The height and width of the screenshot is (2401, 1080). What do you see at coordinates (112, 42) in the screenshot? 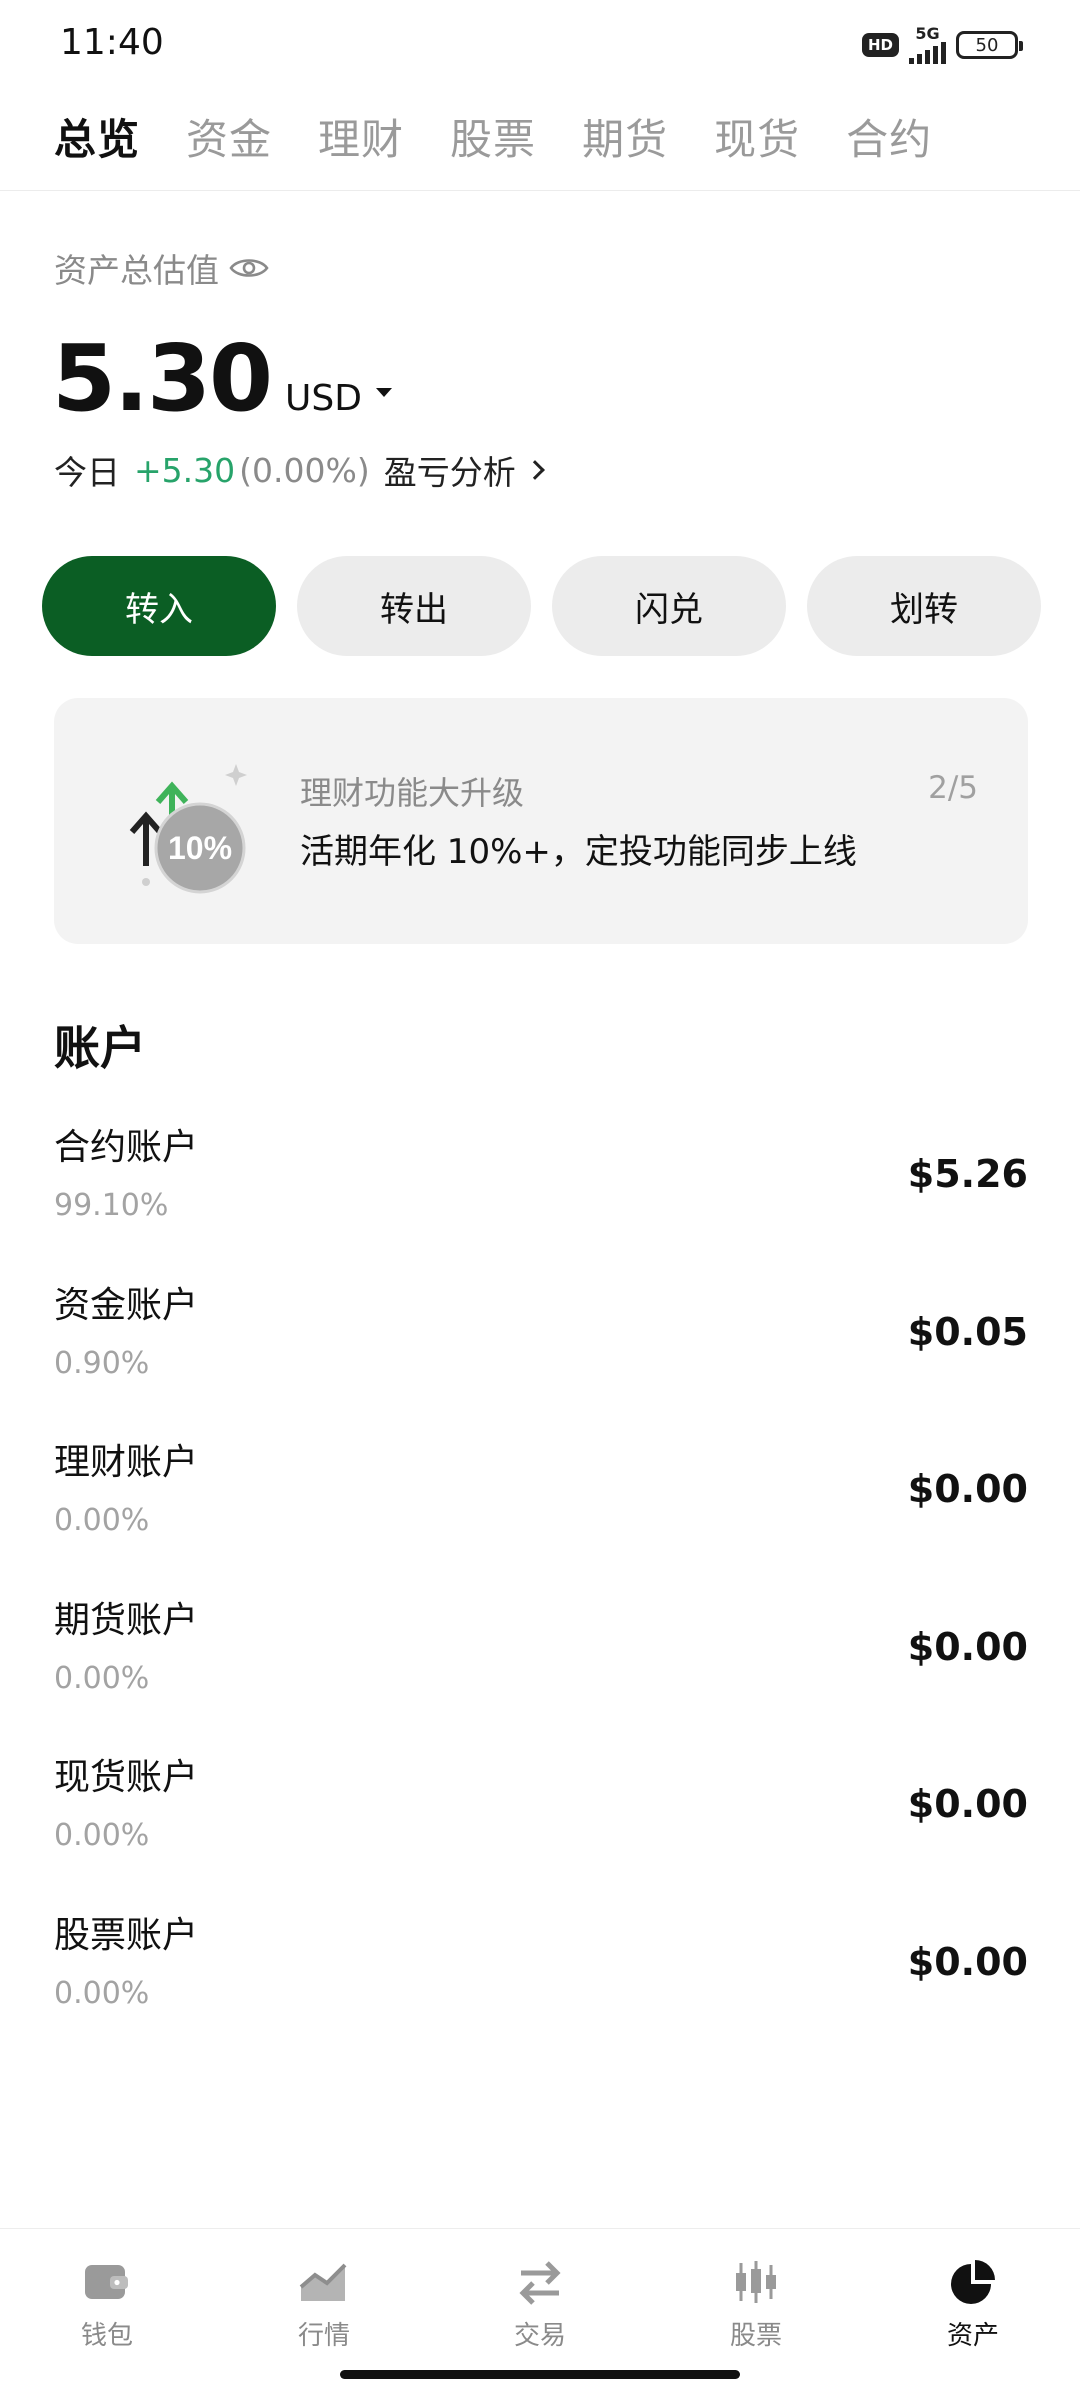
I see `status-time: 11:40` at bounding box center [112, 42].